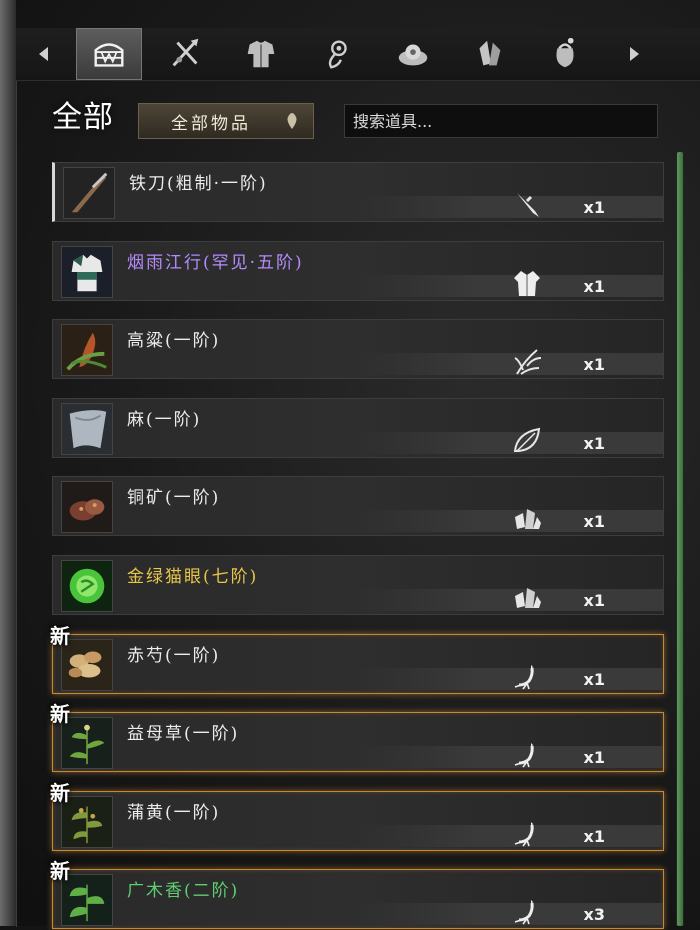 The width and height of the screenshot is (700, 930). I want to click on tab-misc, so click(565, 54).